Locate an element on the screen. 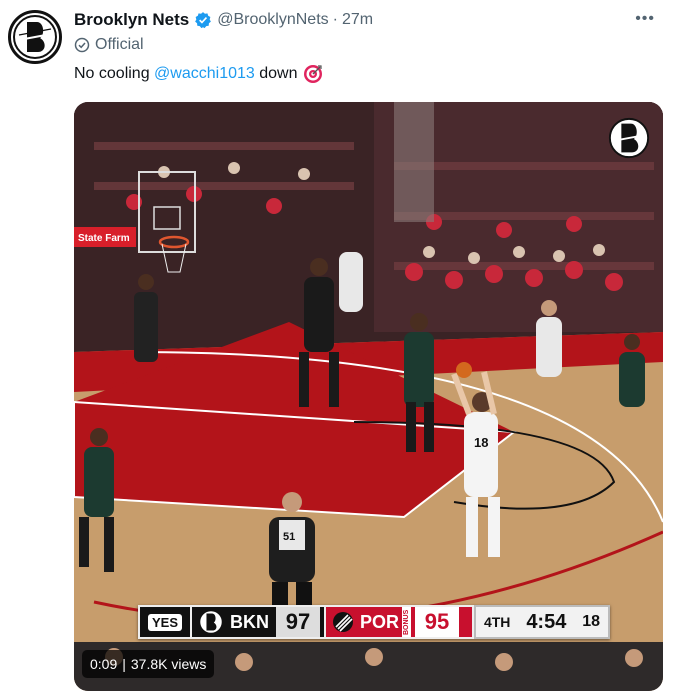 The width and height of the screenshot is (673, 693). nets-logo-icon is located at coordinates (35, 37).